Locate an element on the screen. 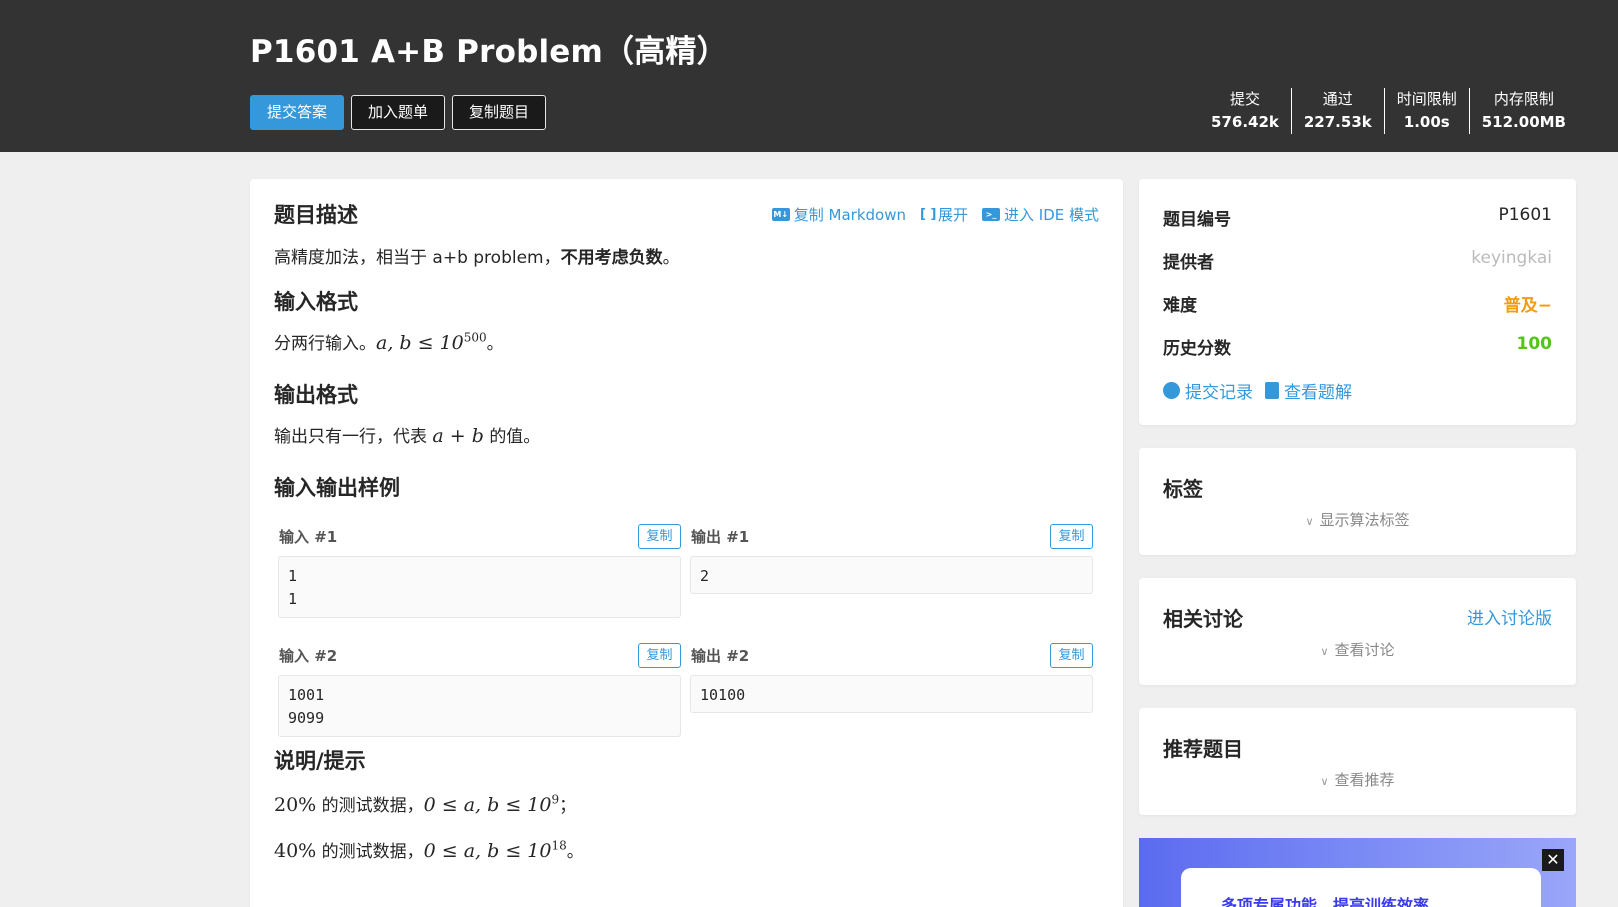 The width and height of the screenshot is (1618, 907). view-discussion-label: 查看讨论 is located at coordinates (1364, 650).